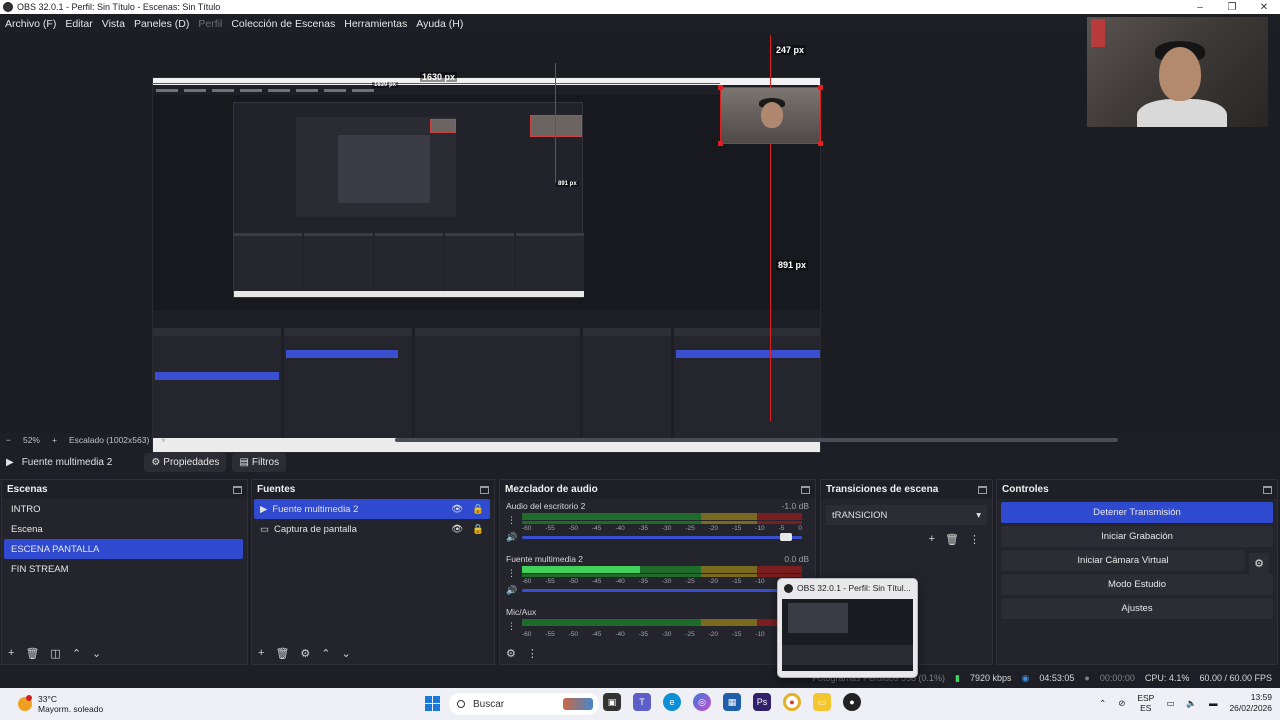 This screenshot has height=720, width=1280. What do you see at coordinates (123, 569) in the screenshot?
I see `scene-item-fin-stream: FIN STREAM` at bounding box center [123, 569].